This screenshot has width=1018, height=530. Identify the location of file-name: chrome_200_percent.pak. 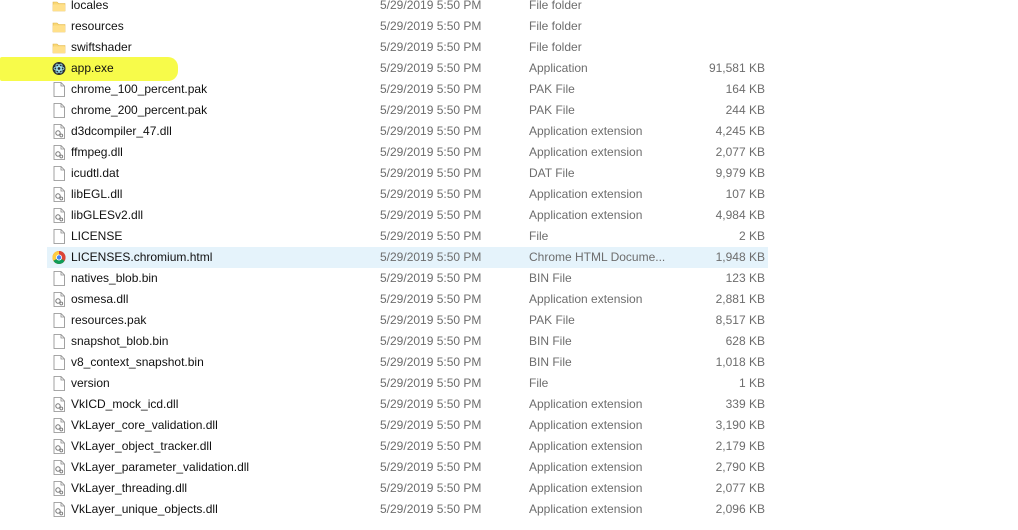
(139, 110).